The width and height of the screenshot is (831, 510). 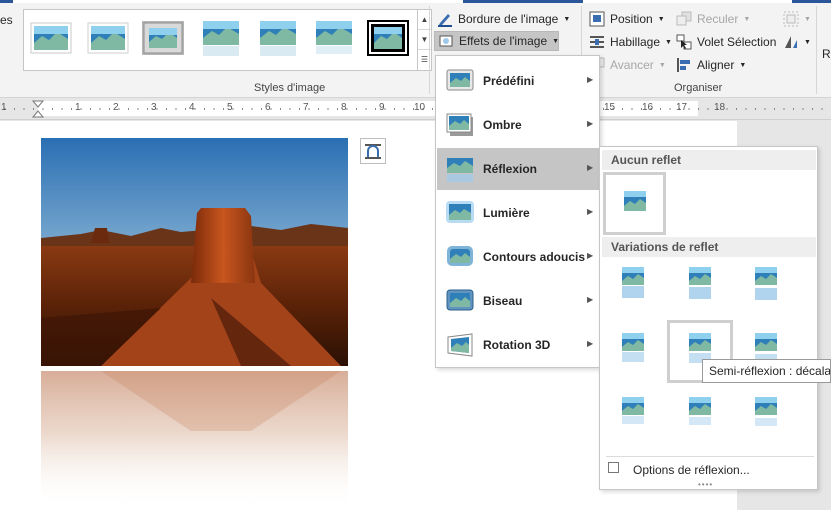 I want to click on wrap-text-button: Habillage ▼, so click(x=630, y=42).